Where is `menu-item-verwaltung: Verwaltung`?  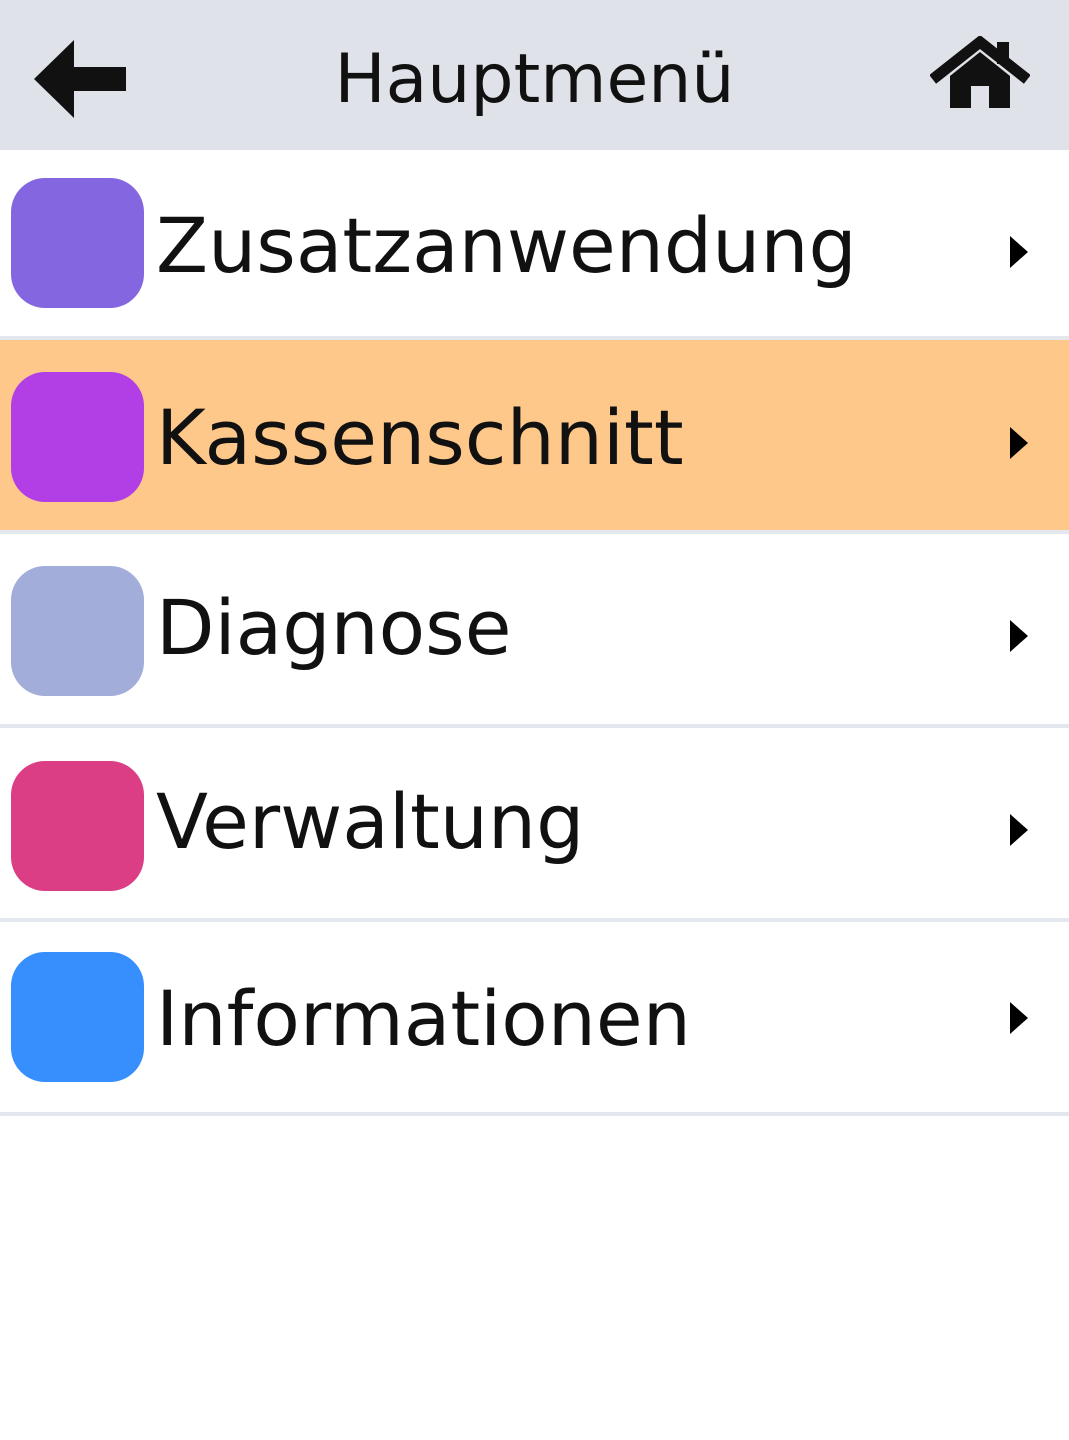 menu-item-verwaltung: Verwaltung is located at coordinates (534, 825).